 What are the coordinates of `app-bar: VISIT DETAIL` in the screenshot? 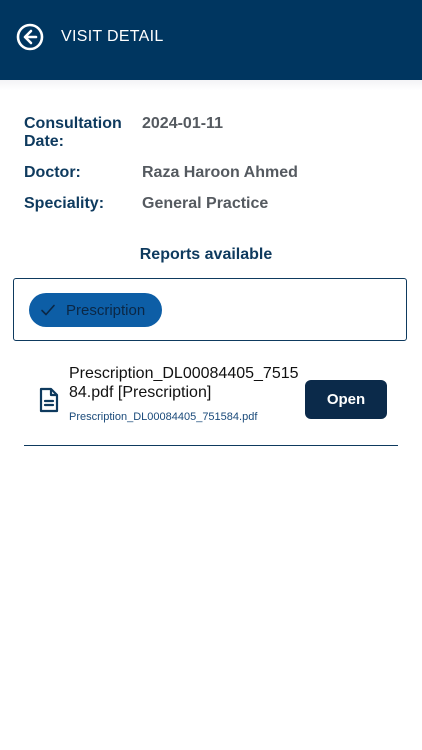 It's located at (211, 40).